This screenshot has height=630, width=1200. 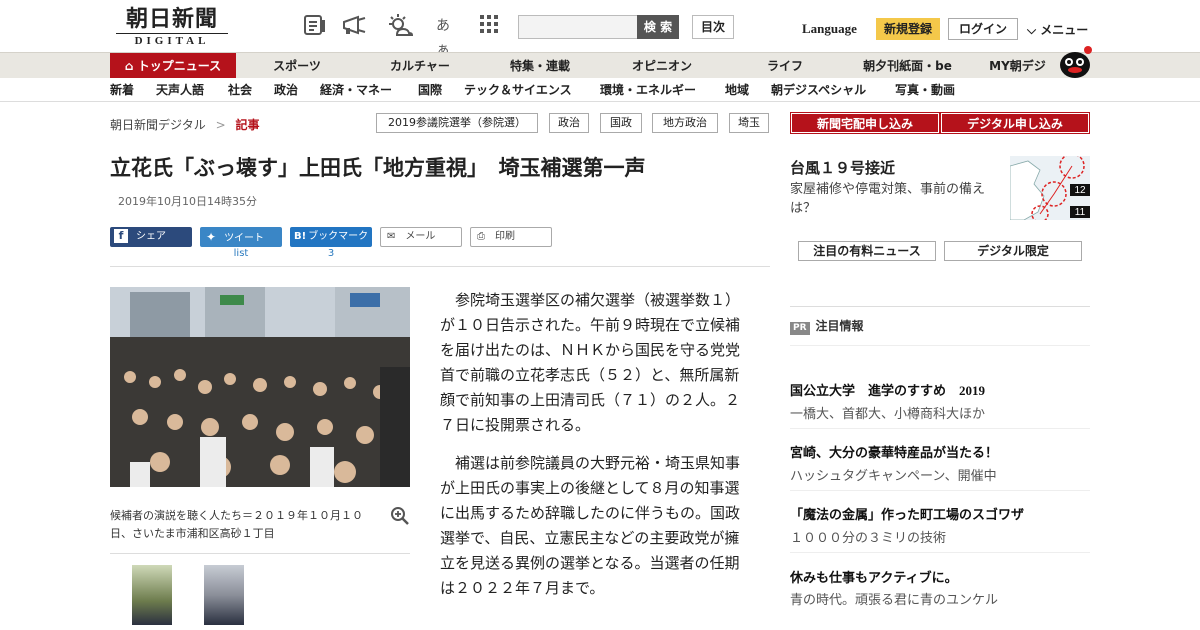 What do you see at coordinates (211, 237) in the screenshot?
I see `twitter-icon: ✦` at bounding box center [211, 237].